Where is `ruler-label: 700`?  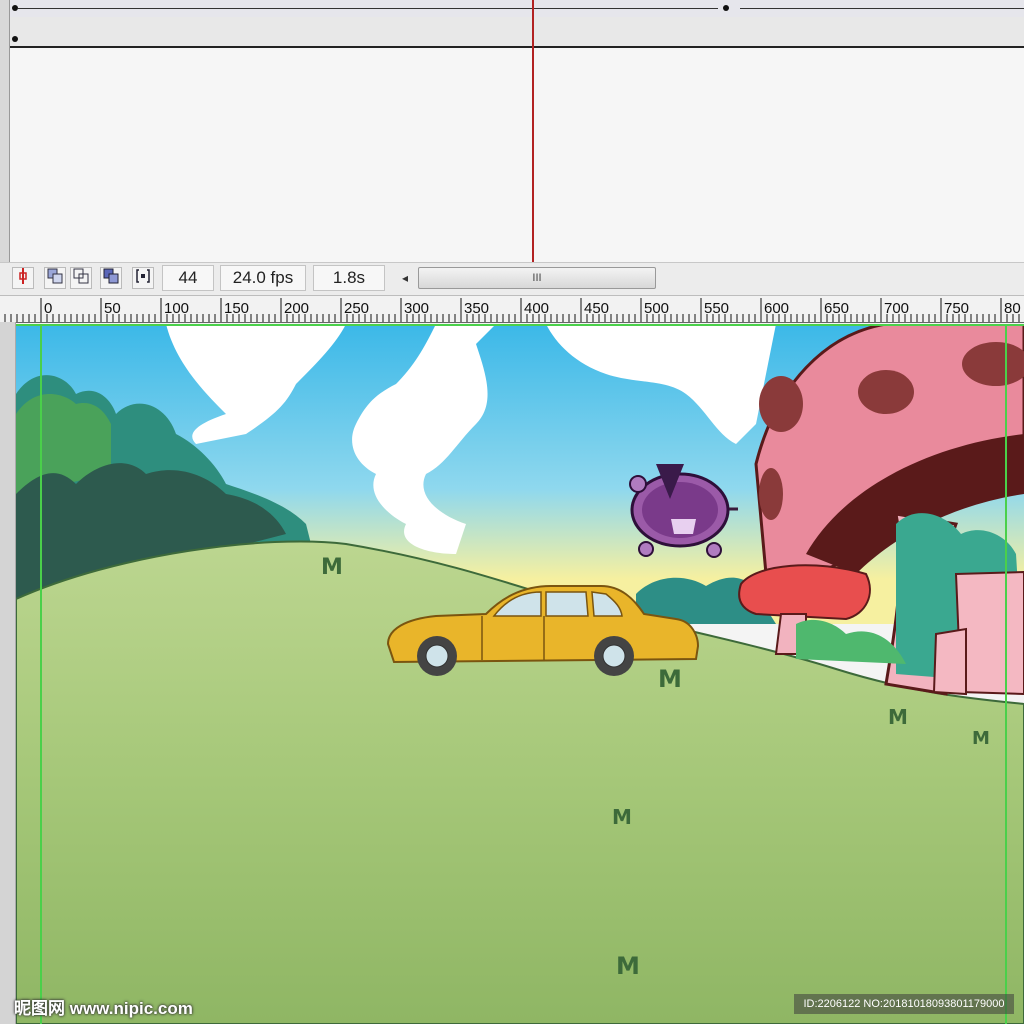 ruler-label: 700 is located at coordinates (897, 308).